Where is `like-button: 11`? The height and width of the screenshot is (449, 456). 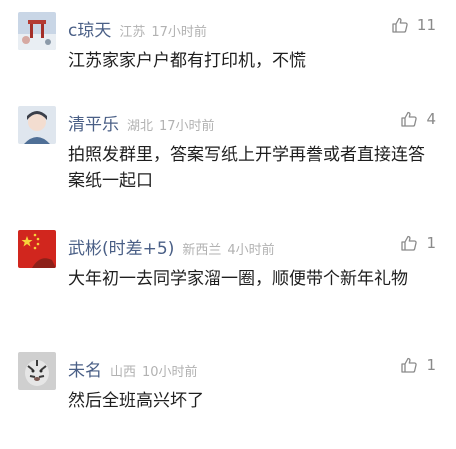 like-button: 11 is located at coordinates (413, 25).